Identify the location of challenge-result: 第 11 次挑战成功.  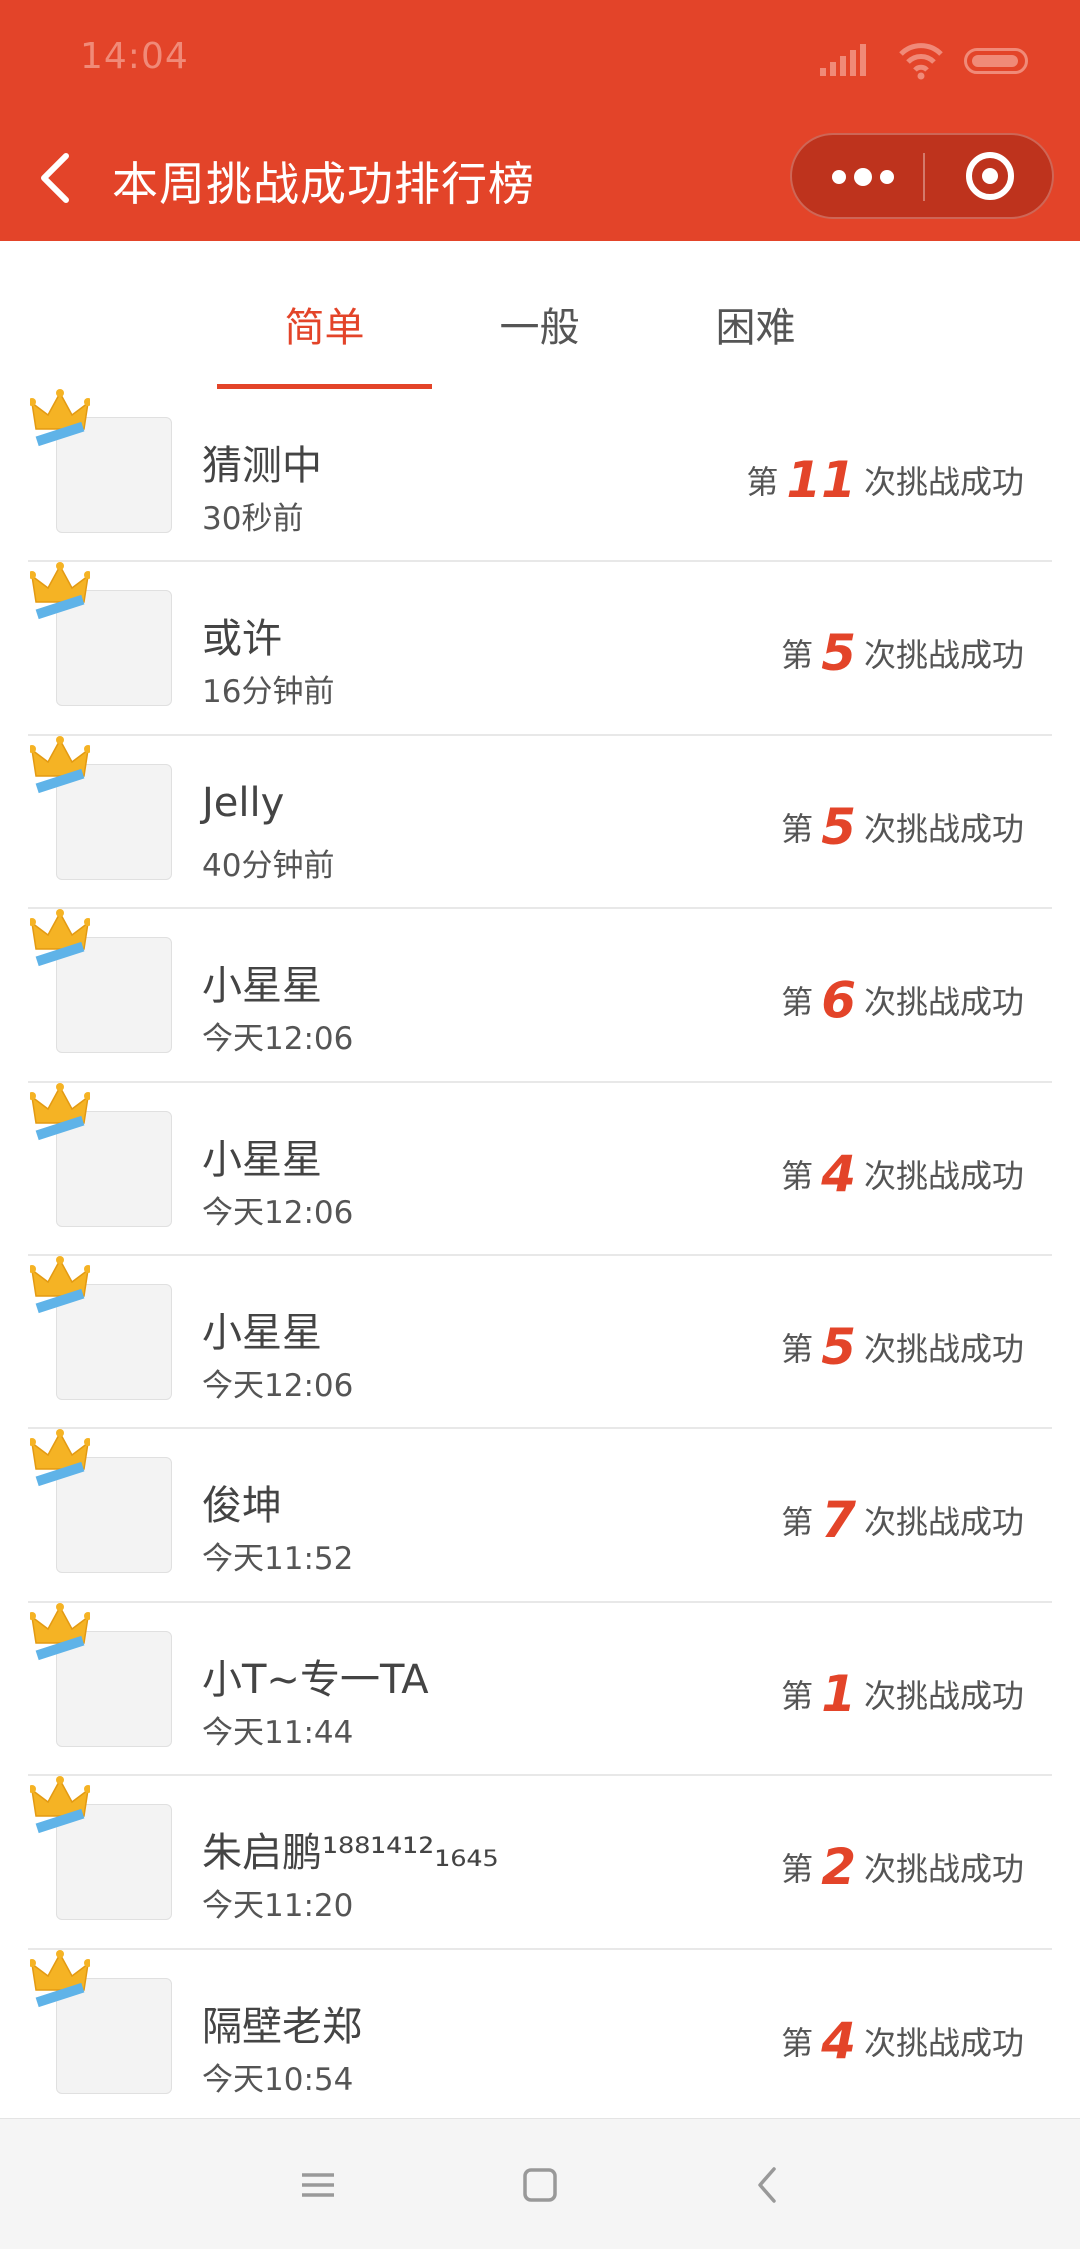
(885, 478).